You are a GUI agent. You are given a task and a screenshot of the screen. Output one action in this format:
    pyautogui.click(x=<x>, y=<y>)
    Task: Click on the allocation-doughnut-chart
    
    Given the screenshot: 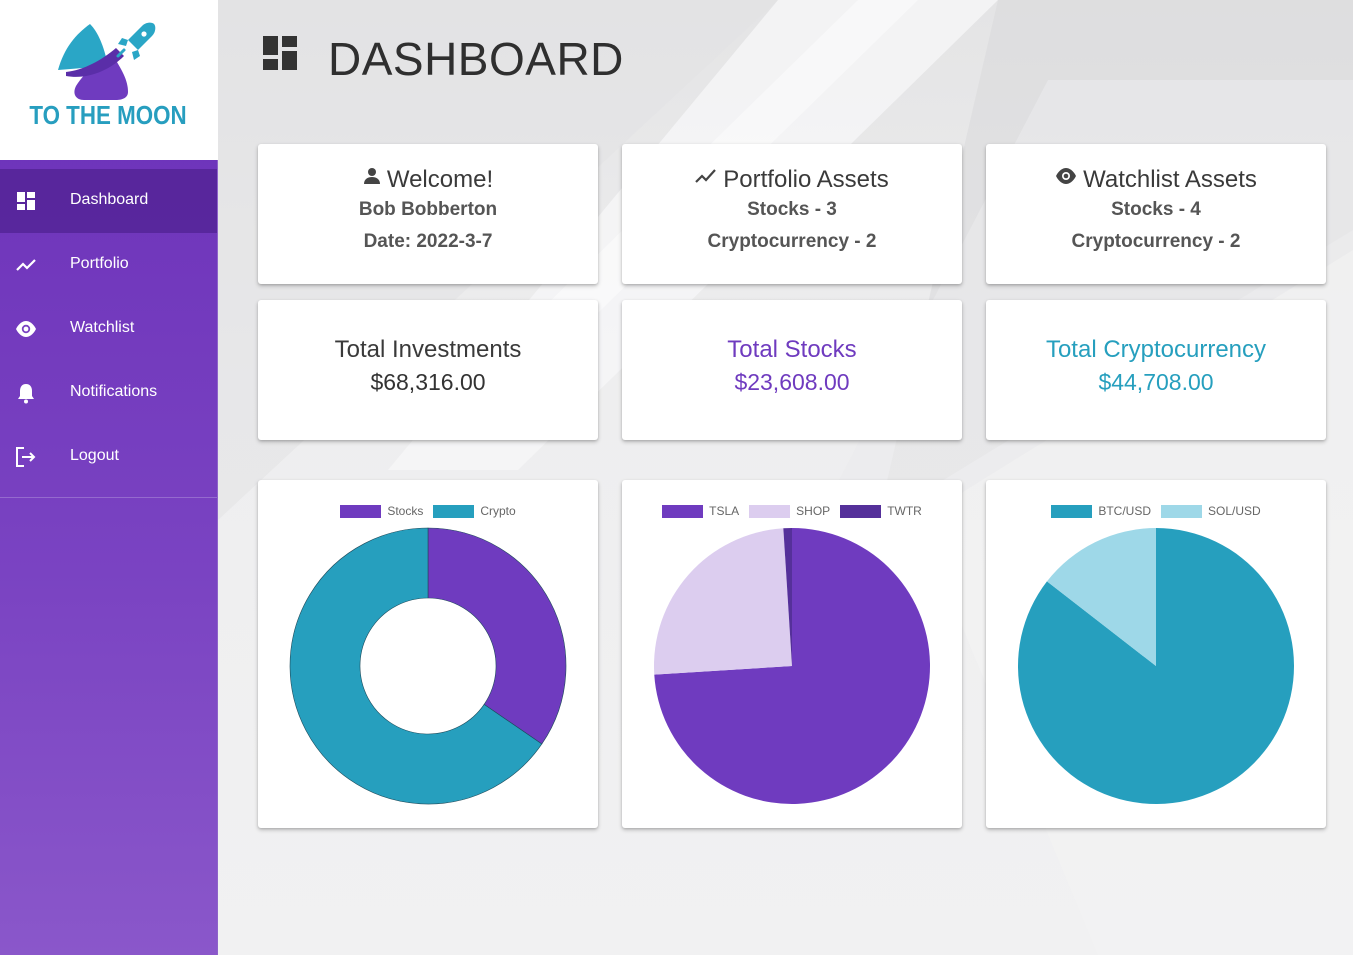 What is the action you would take?
    pyautogui.click(x=428, y=666)
    